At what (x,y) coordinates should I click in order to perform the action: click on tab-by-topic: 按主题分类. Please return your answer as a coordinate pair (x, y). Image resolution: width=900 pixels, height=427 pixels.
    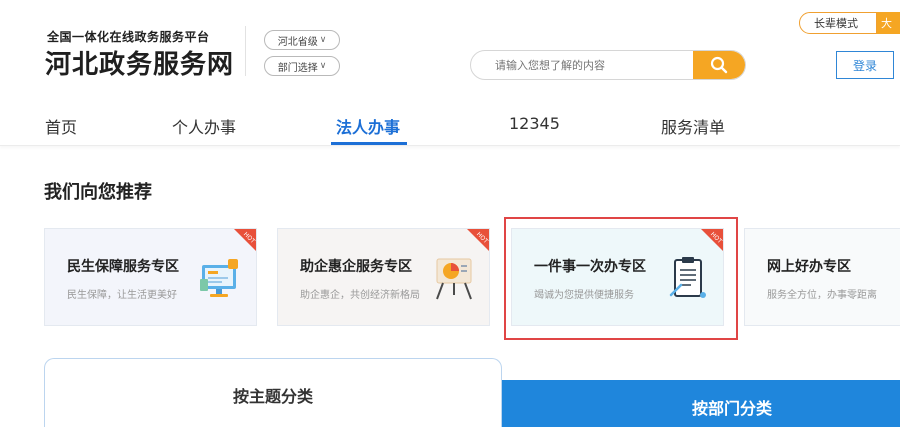
    Looking at the image, I should click on (273, 392).